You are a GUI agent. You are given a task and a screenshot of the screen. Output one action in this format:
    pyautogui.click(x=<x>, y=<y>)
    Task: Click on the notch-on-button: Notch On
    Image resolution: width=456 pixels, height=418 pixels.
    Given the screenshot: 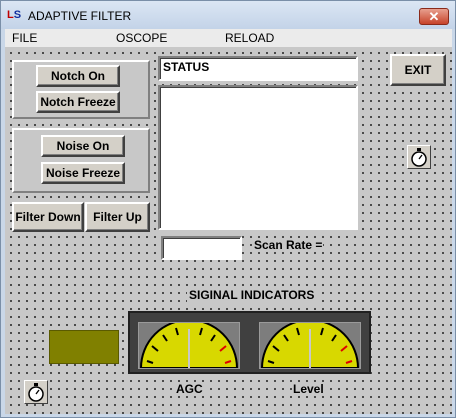 What is the action you would take?
    pyautogui.click(x=78, y=76)
    